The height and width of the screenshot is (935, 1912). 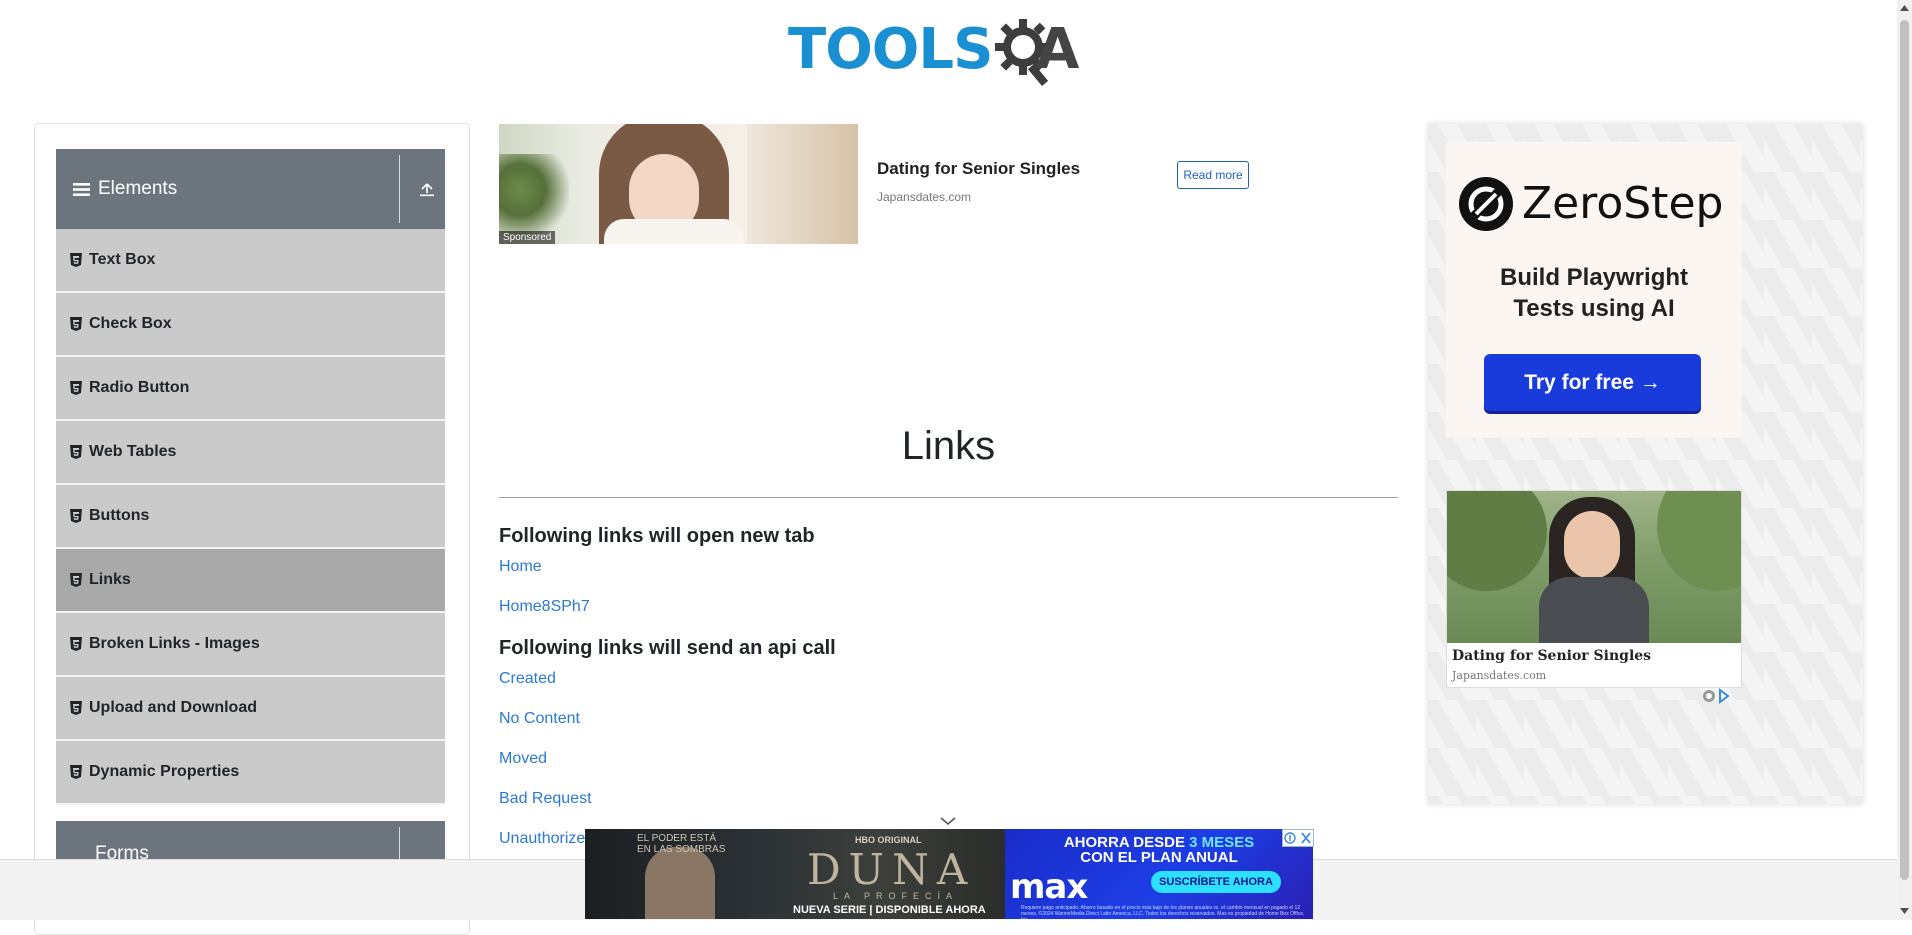 I want to click on ad-image-window, so click(x=802, y=184).